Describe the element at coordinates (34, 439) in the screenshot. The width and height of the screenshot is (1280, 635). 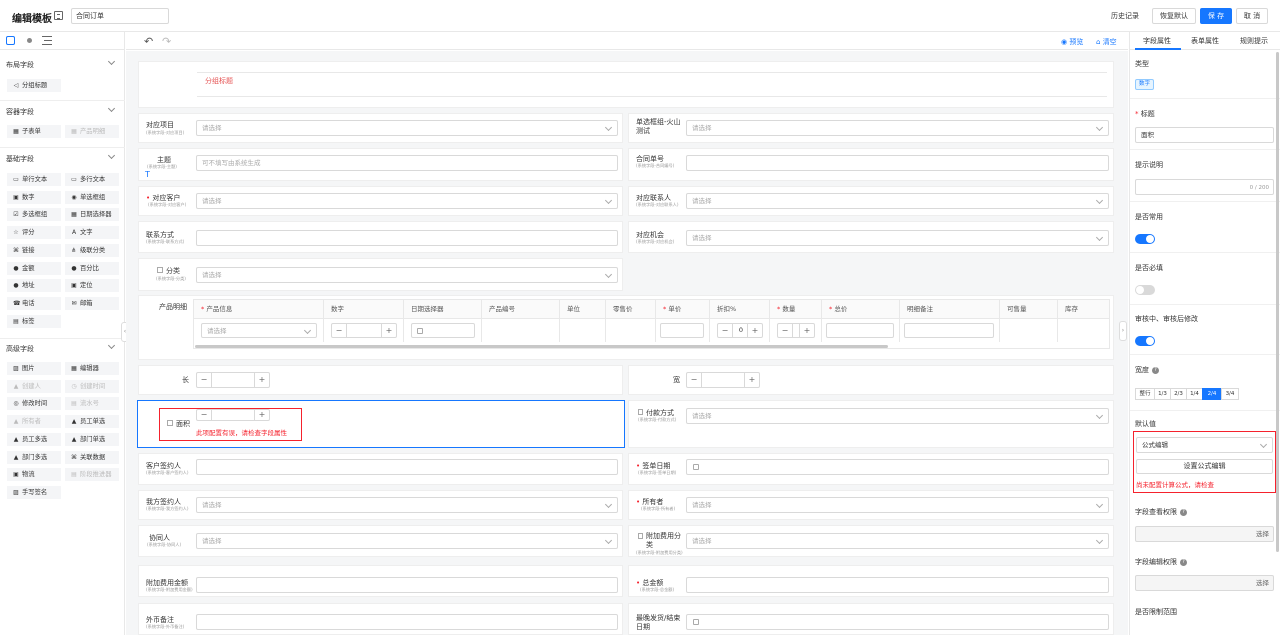
I see `field-item: ▲ 员工多选` at that location.